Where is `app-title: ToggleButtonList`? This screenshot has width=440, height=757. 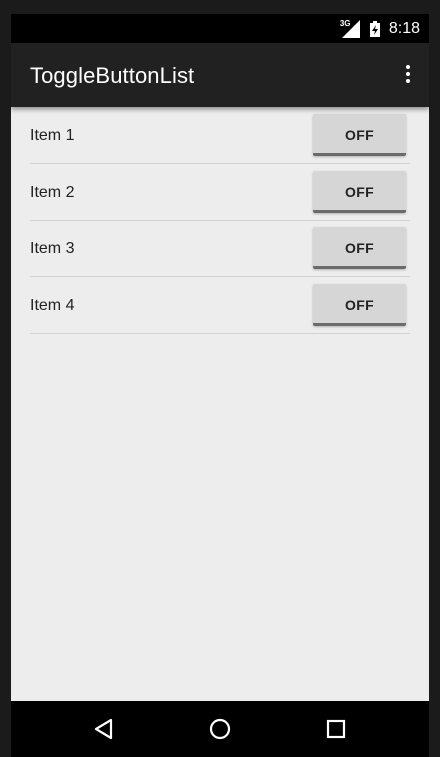
app-title: ToggleButtonList is located at coordinates (112, 75).